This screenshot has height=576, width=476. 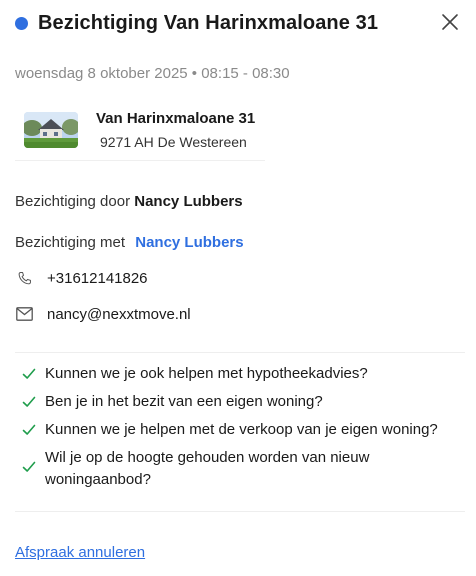 I want to click on status-dot, so click(x=21, y=23).